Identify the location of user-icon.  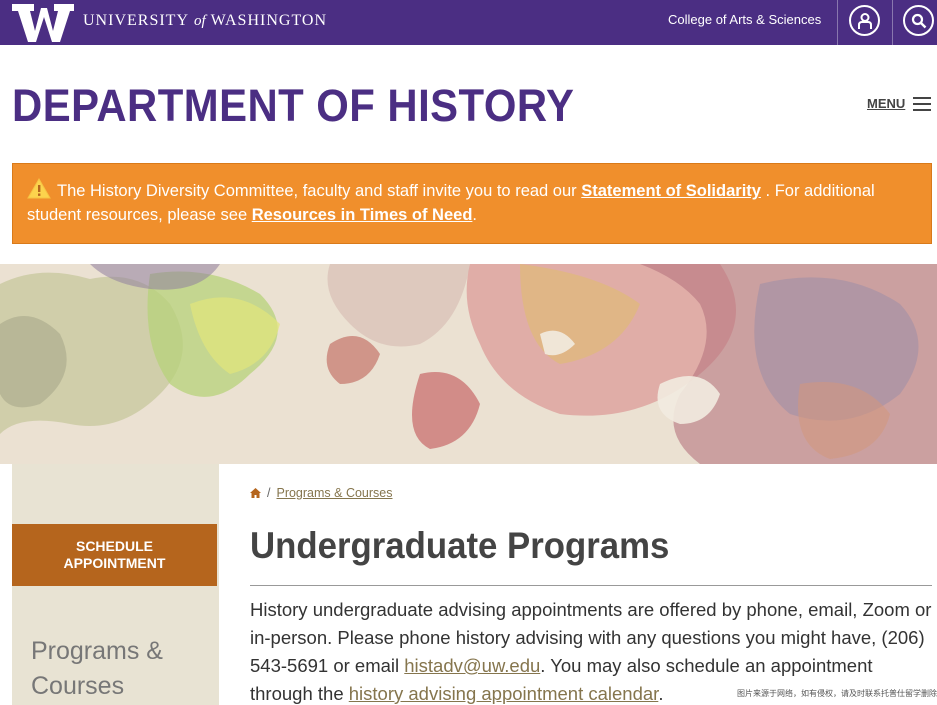
(864, 20).